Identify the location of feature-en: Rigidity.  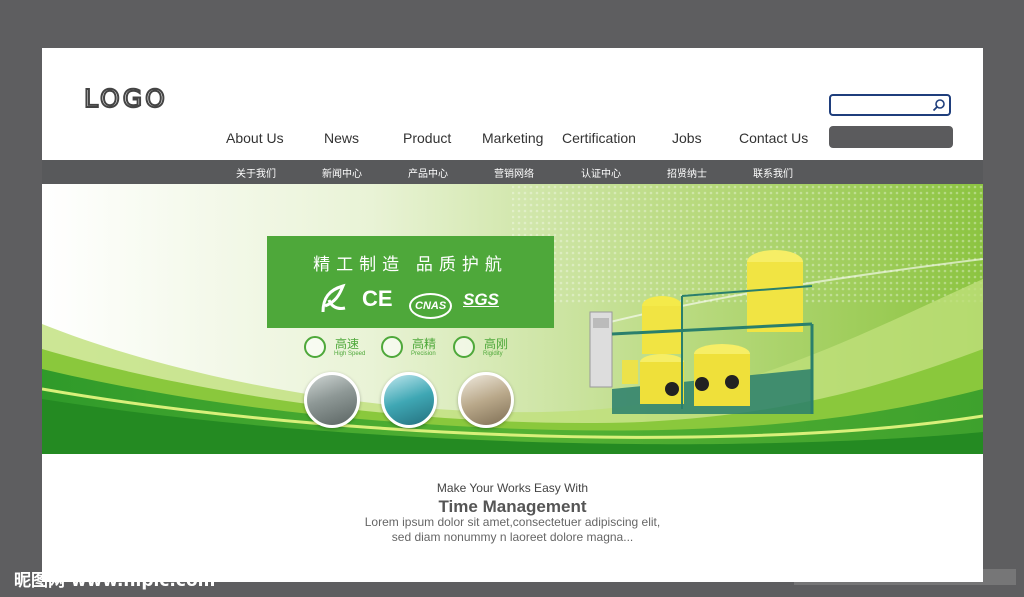
(493, 354).